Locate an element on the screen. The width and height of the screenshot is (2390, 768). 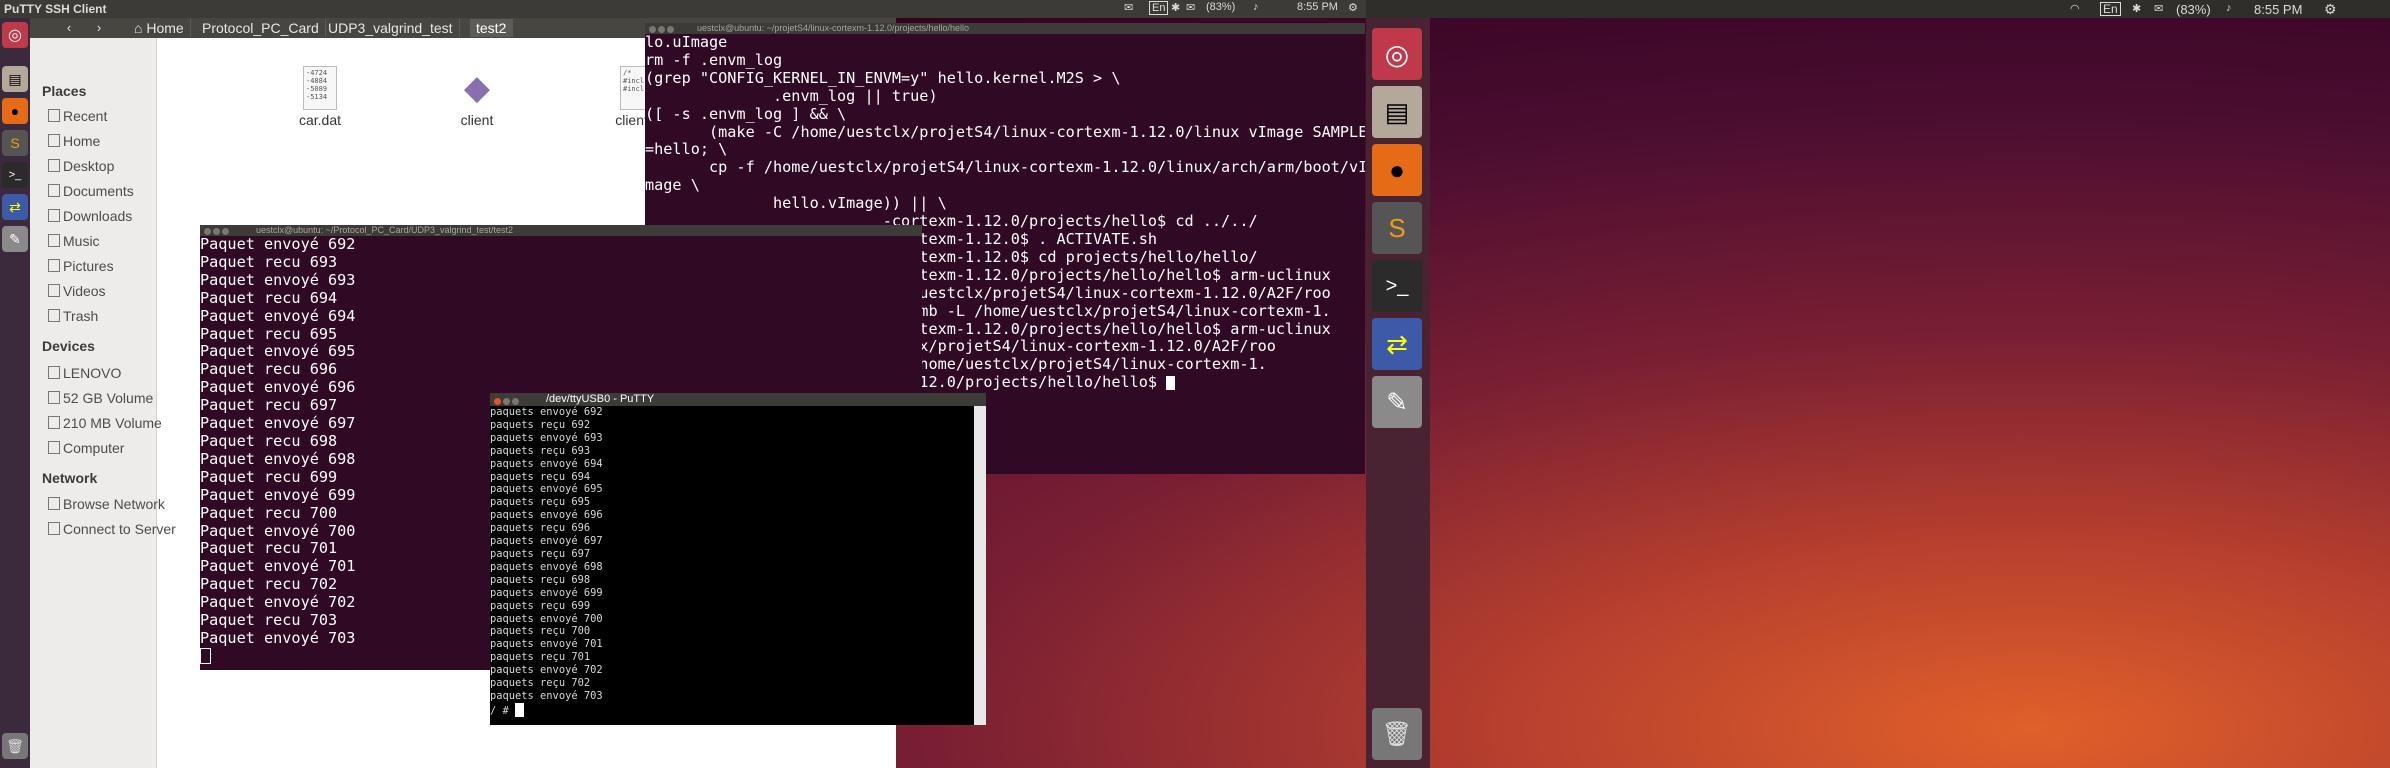
sidebar-item-computer: Computer is located at coordinates (86, 449).